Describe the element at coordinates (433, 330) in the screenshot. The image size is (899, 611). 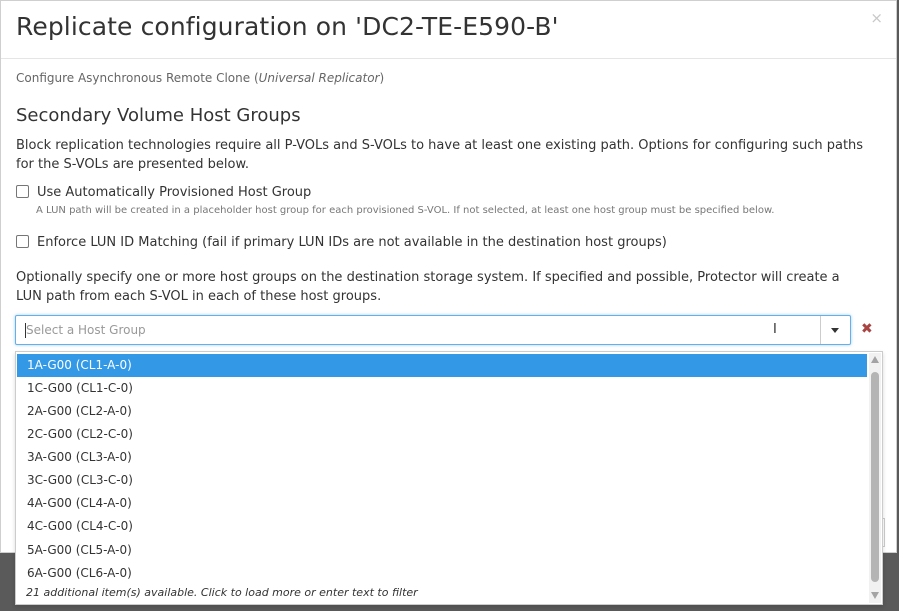
I see `host-group-select: Select a Host Group I` at that location.